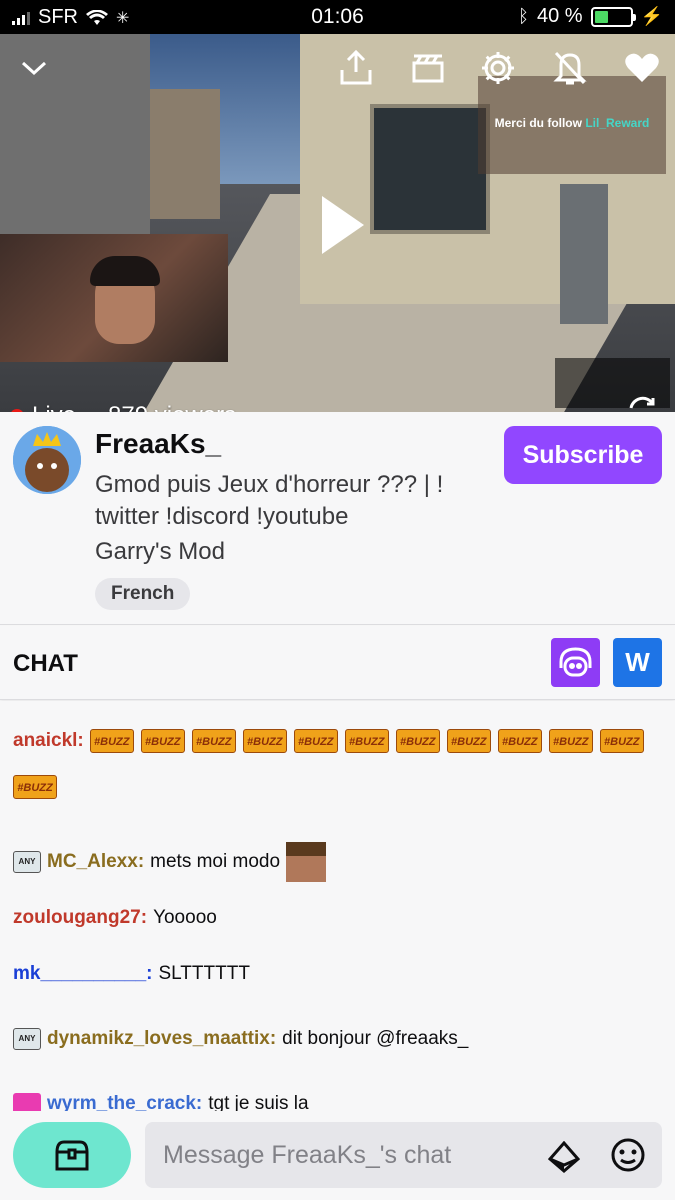  Describe the element at coordinates (34, 68) in the screenshot. I see `collapse-chevron-icon` at that location.